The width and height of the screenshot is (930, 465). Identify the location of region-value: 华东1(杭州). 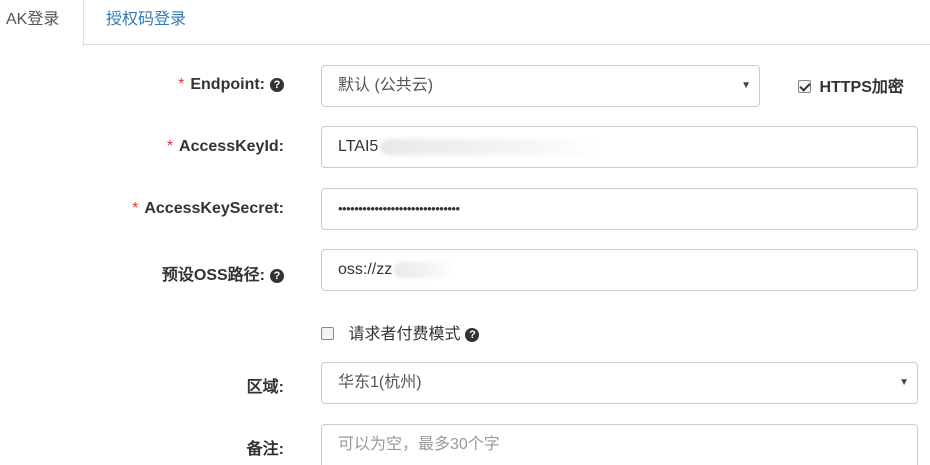
(380, 382).